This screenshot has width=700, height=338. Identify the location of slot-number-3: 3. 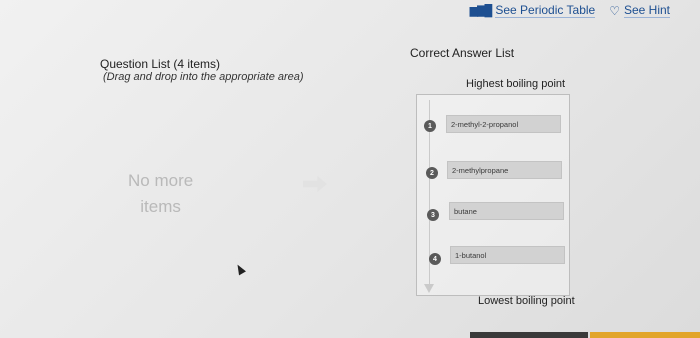
(433, 215).